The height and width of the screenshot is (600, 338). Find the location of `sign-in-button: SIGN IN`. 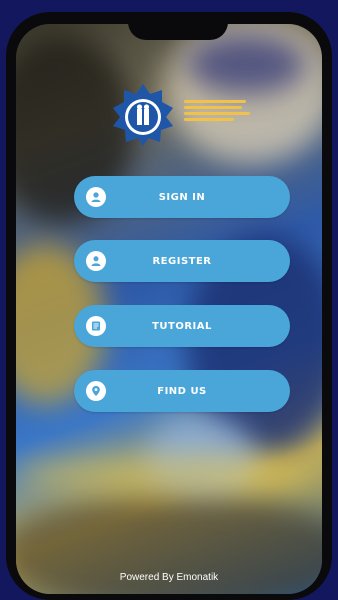

sign-in-button: SIGN IN is located at coordinates (182, 197).